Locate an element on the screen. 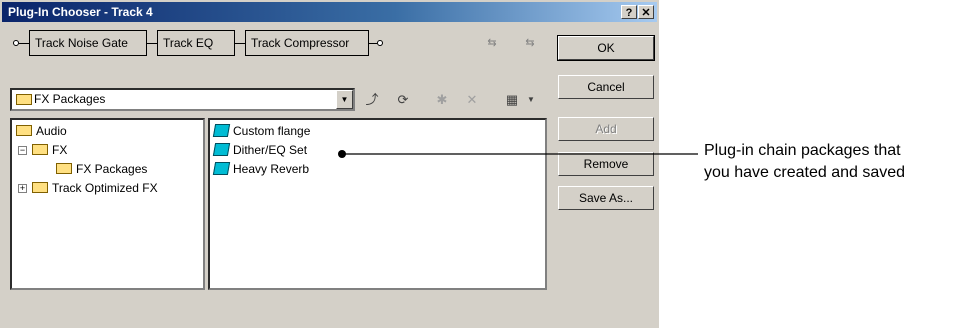 The height and width of the screenshot is (328, 958). callout-line-2: you have created and saved is located at coordinates (805, 172).